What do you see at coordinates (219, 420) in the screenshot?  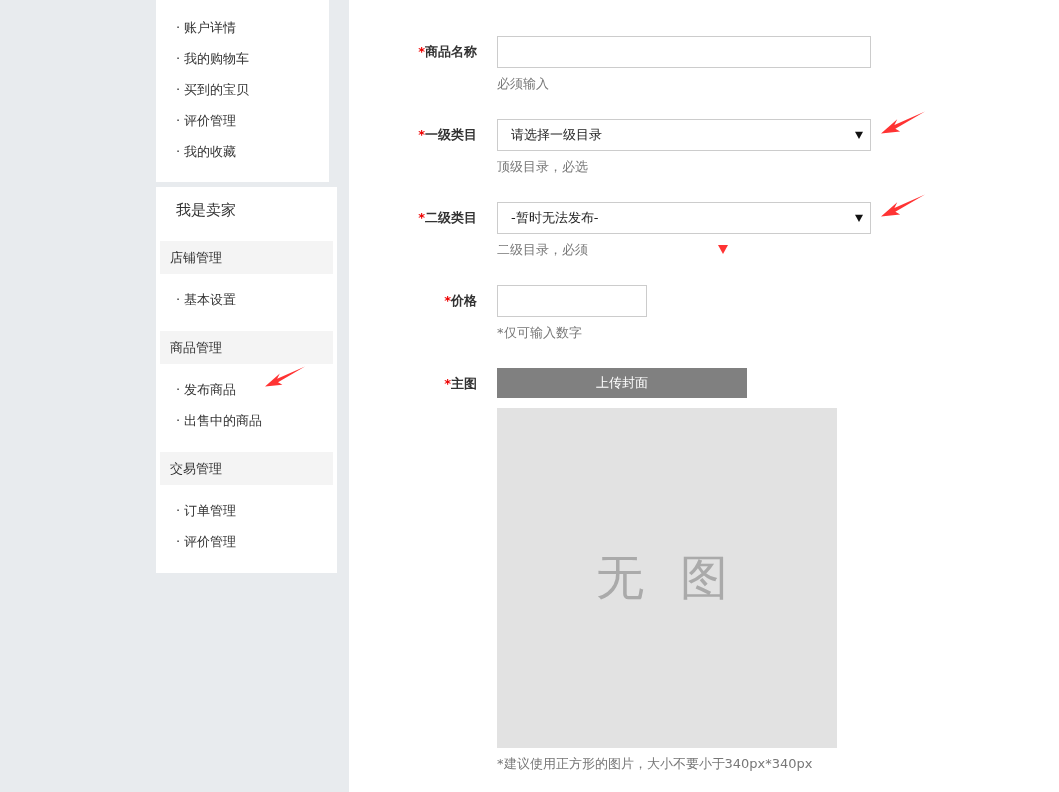 I see `sidebar-link: · 出售中的商品` at bounding box center [219, 420].